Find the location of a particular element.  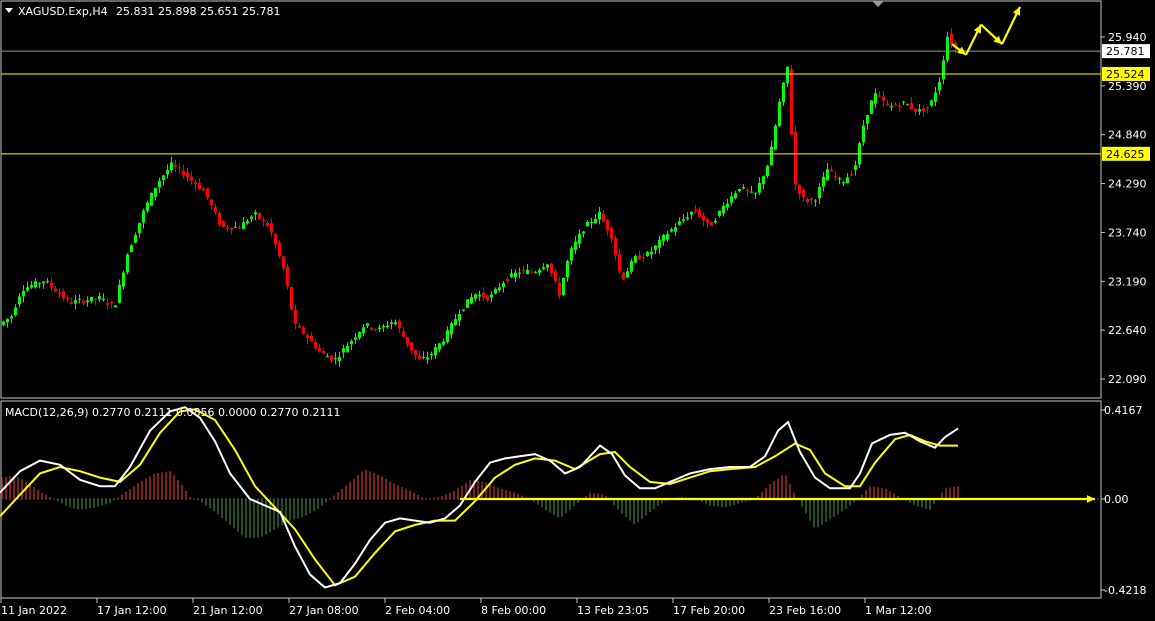

time-tick-label: 27 Jan 08:00 is located at coordinates (324, 610).